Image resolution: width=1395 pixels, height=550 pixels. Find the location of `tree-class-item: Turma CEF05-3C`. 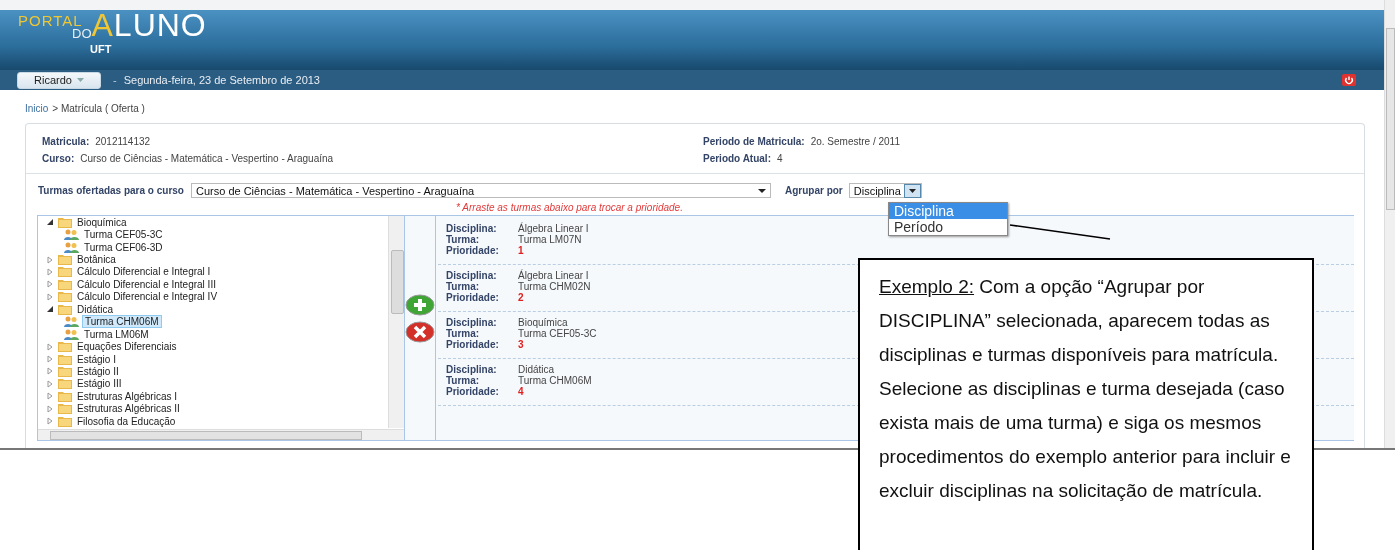

tree-class-item: Turma CEF05-3C is located at coordinates (123, 235).